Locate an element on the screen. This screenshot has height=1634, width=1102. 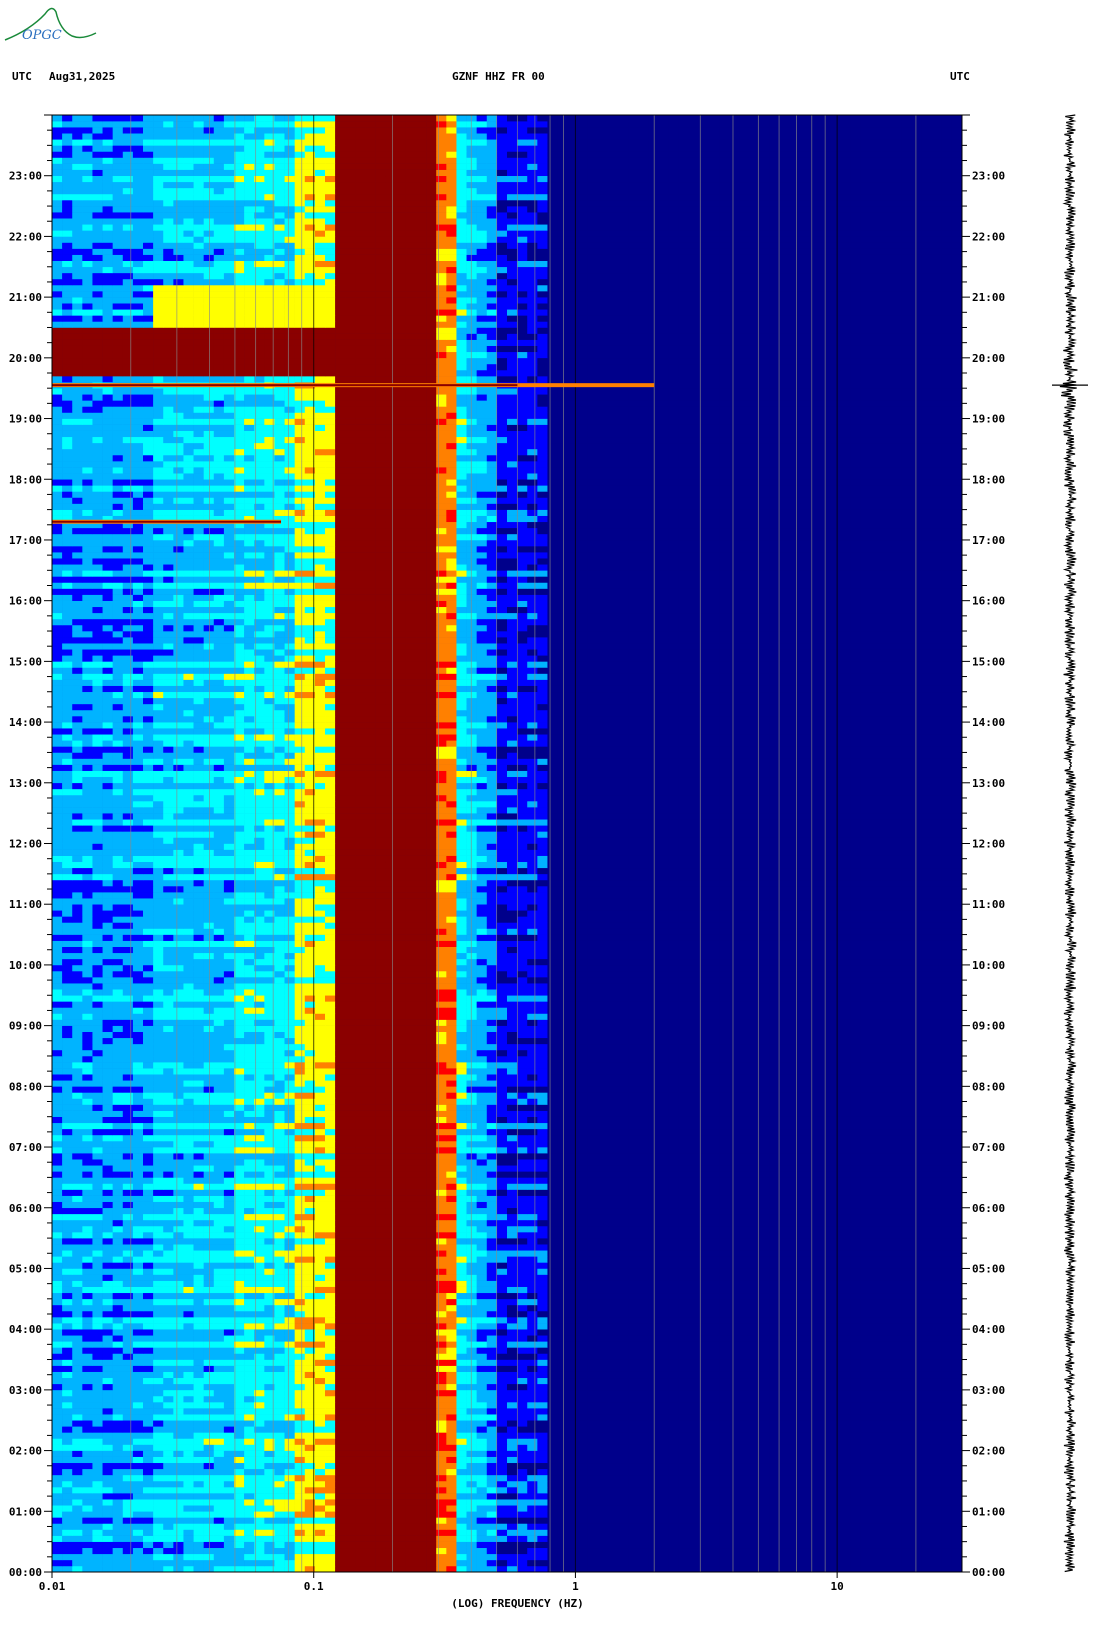
y-tick-label-right: 04:00 is located at coordinates (988, 1329).